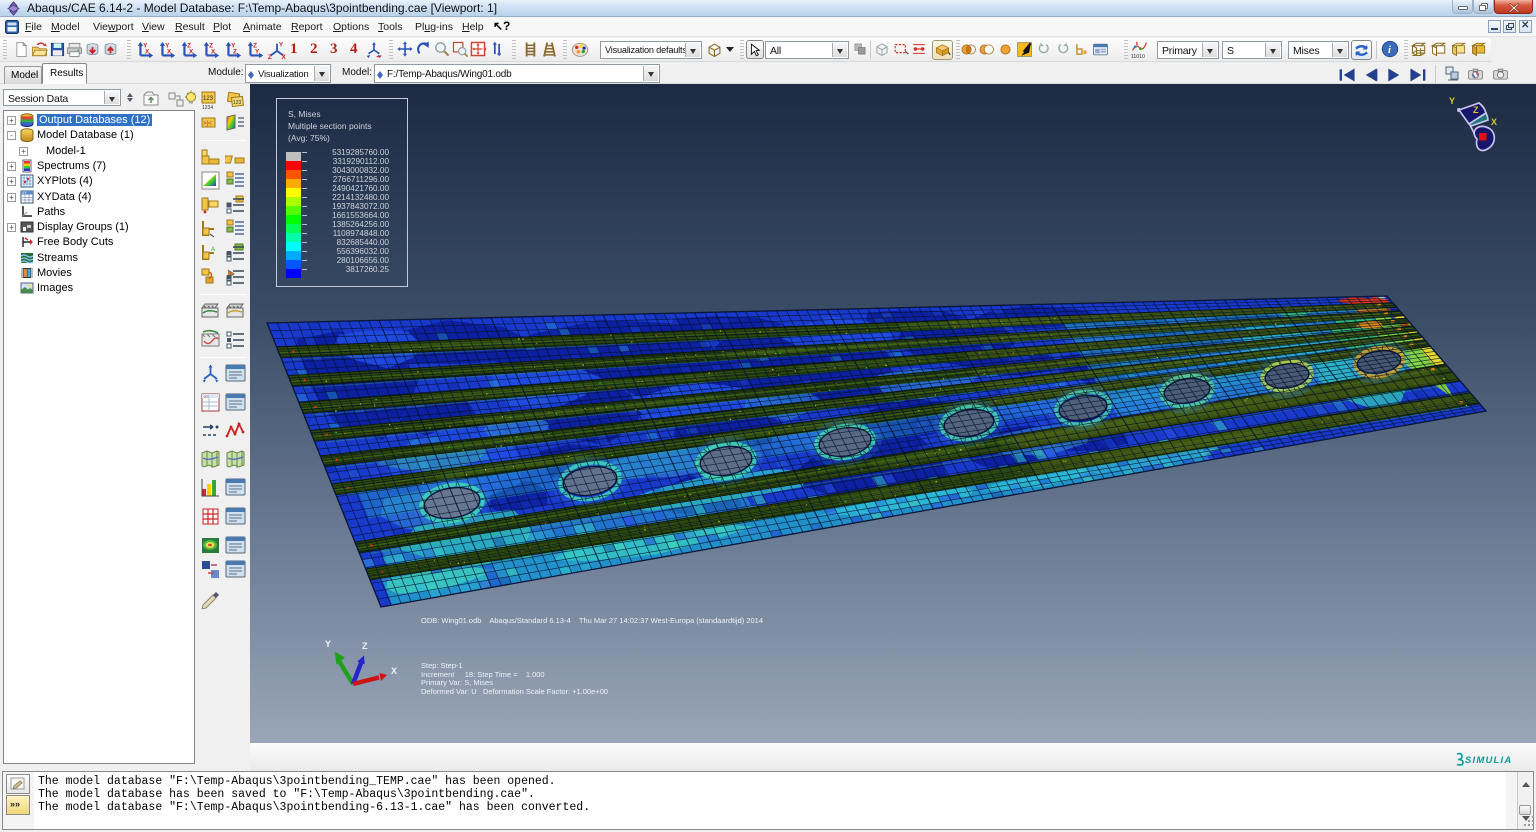 The width and height of the screenshot is (1536, 832). What do you see at coordinates (1138, 56) in the screenshot?
I see `svg-text: 11010` at bounding box center [1138, 56].